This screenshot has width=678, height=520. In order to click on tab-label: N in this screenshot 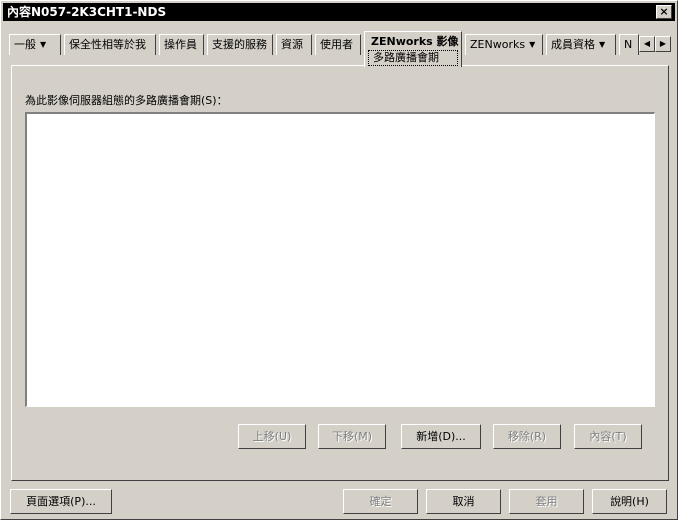, I will do `click(628, 44)`.